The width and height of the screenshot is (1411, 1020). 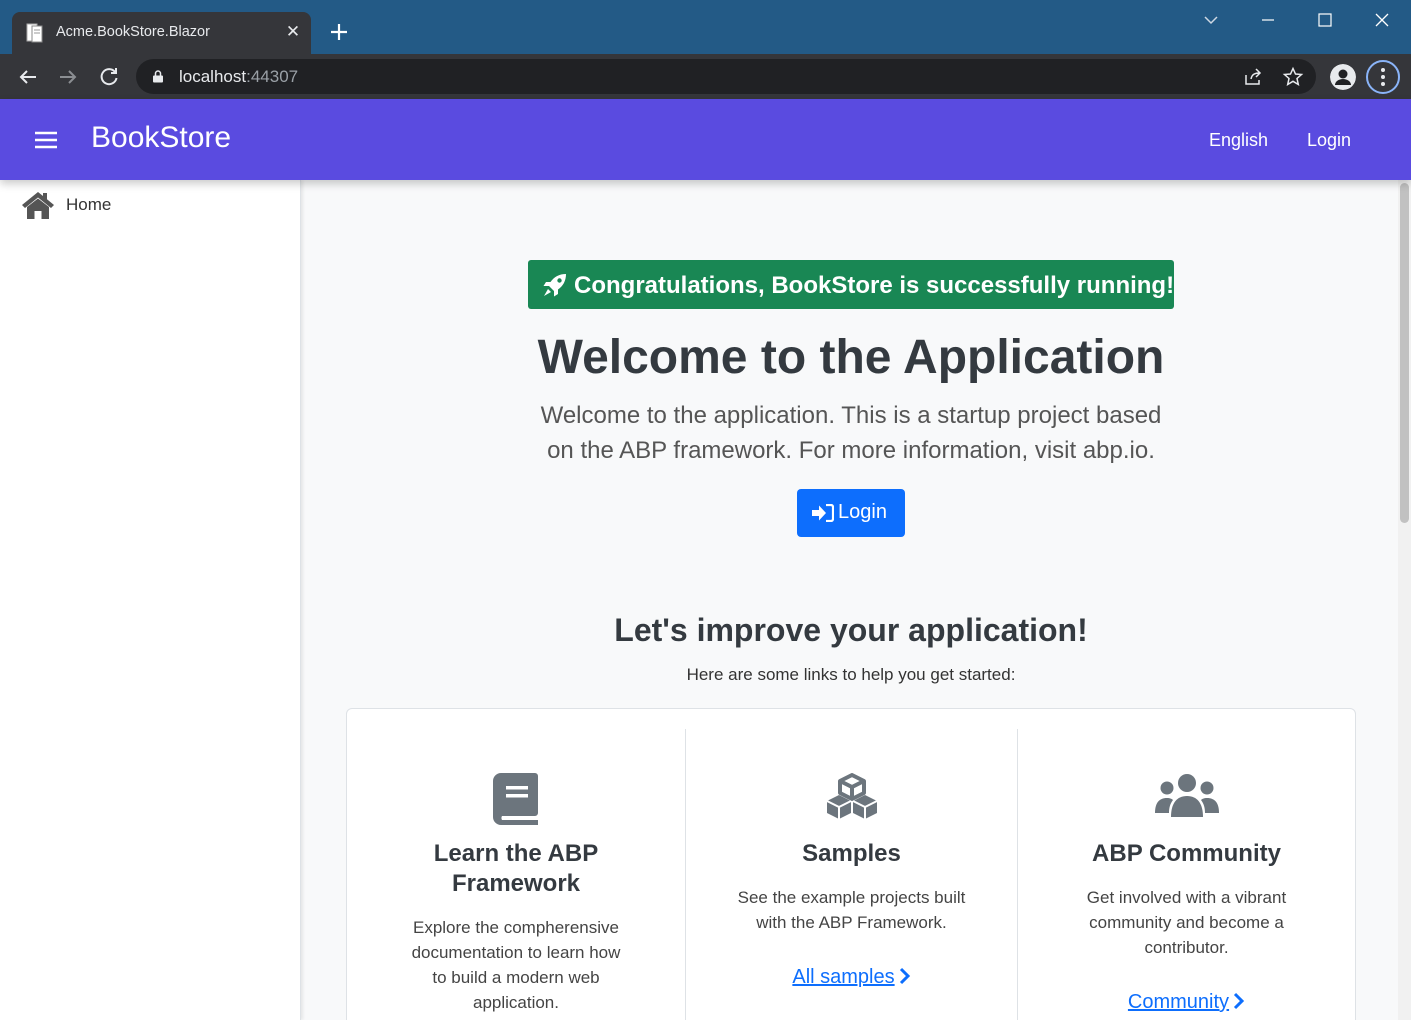 I want to click on minimize-icon, so click(x=1268, y=20).